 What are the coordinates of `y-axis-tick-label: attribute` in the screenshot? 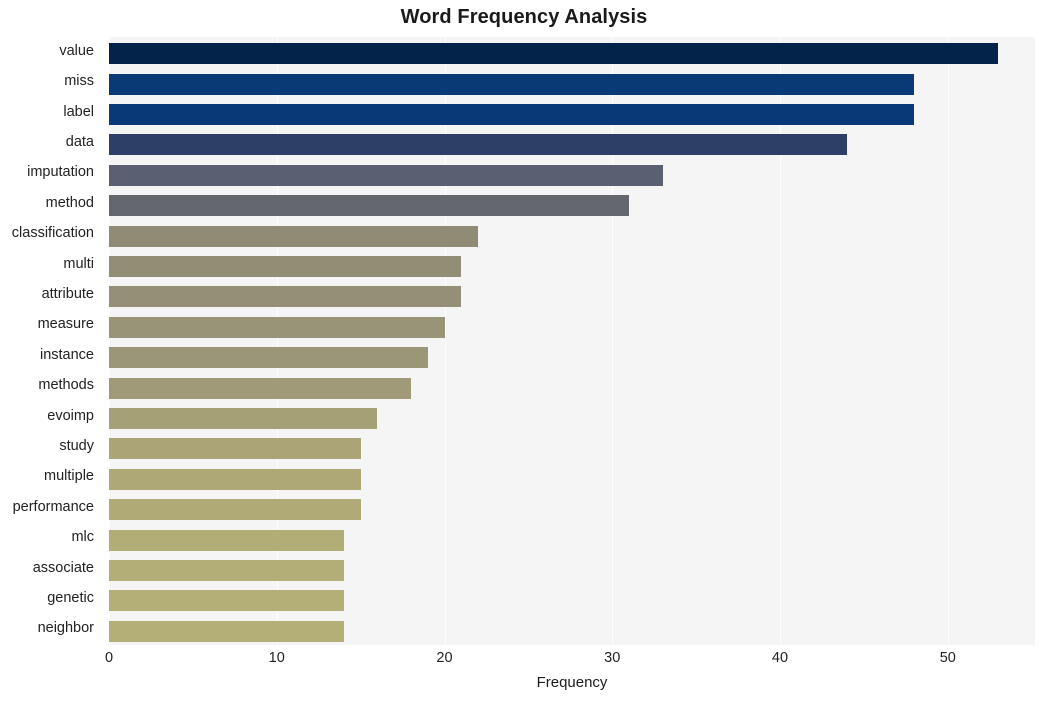 It's located at (67, 293).